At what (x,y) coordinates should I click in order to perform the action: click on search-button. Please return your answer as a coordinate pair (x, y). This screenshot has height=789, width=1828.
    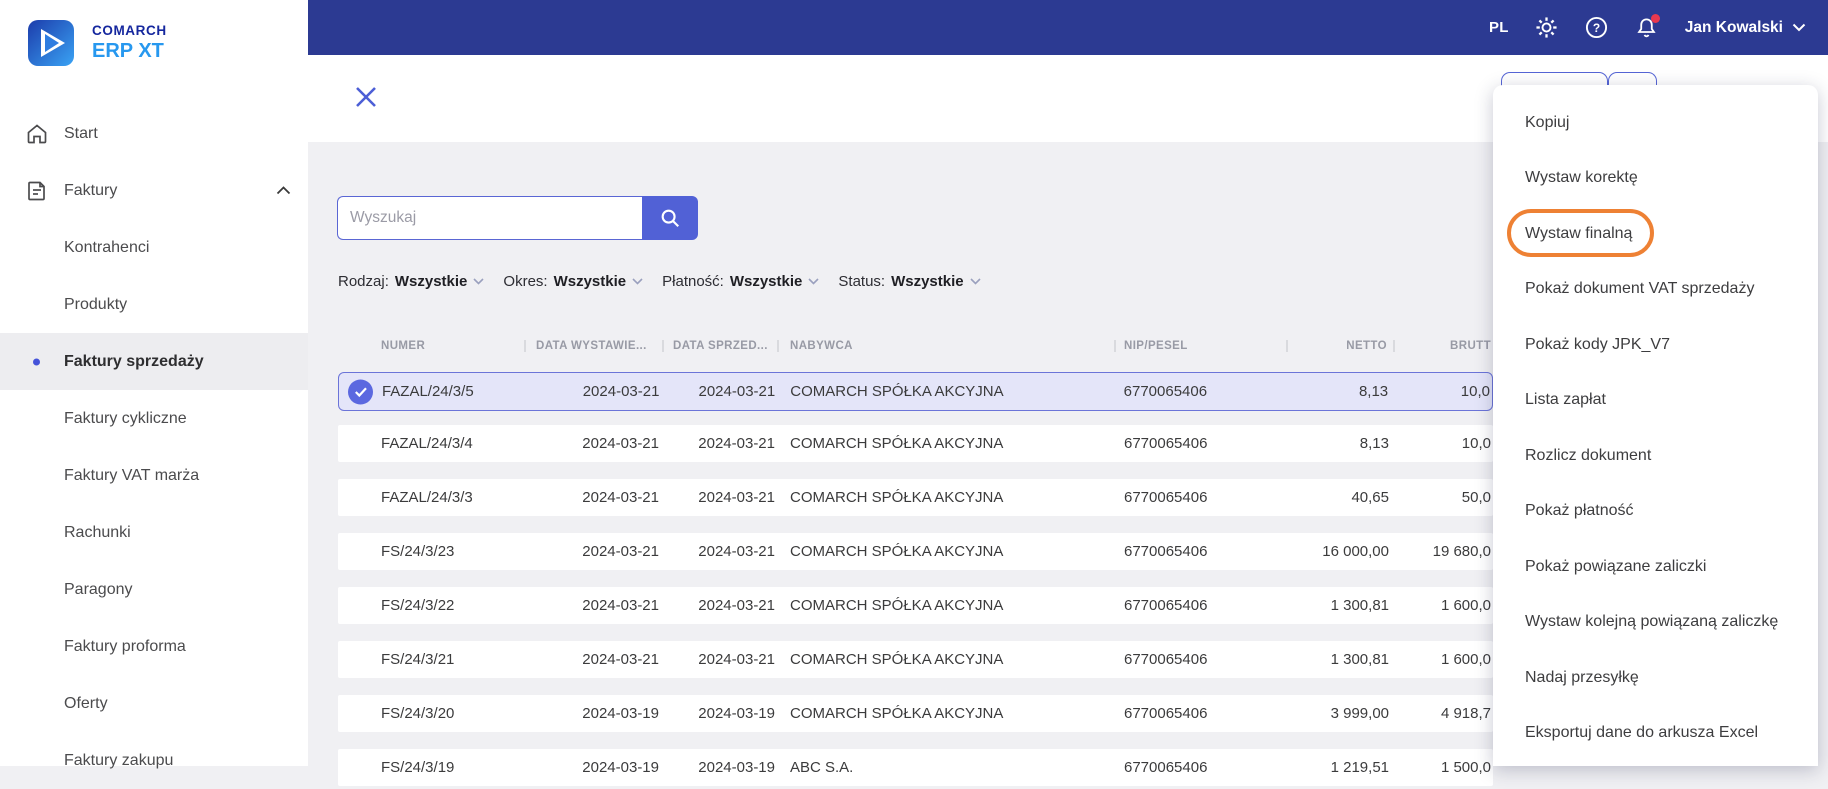
    Looking at the image, I should click on (670, 218).